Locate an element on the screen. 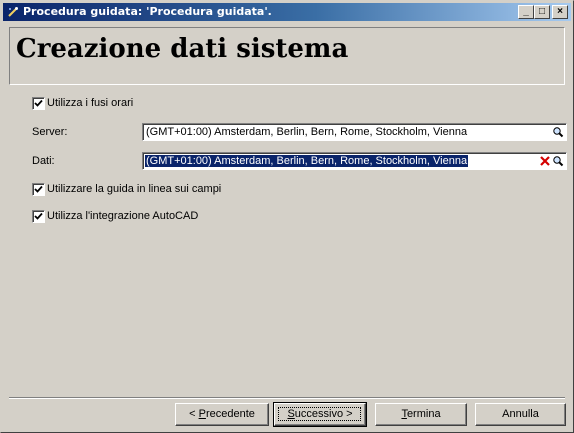  maximize-button: □ is located at coordinates (542, 12).